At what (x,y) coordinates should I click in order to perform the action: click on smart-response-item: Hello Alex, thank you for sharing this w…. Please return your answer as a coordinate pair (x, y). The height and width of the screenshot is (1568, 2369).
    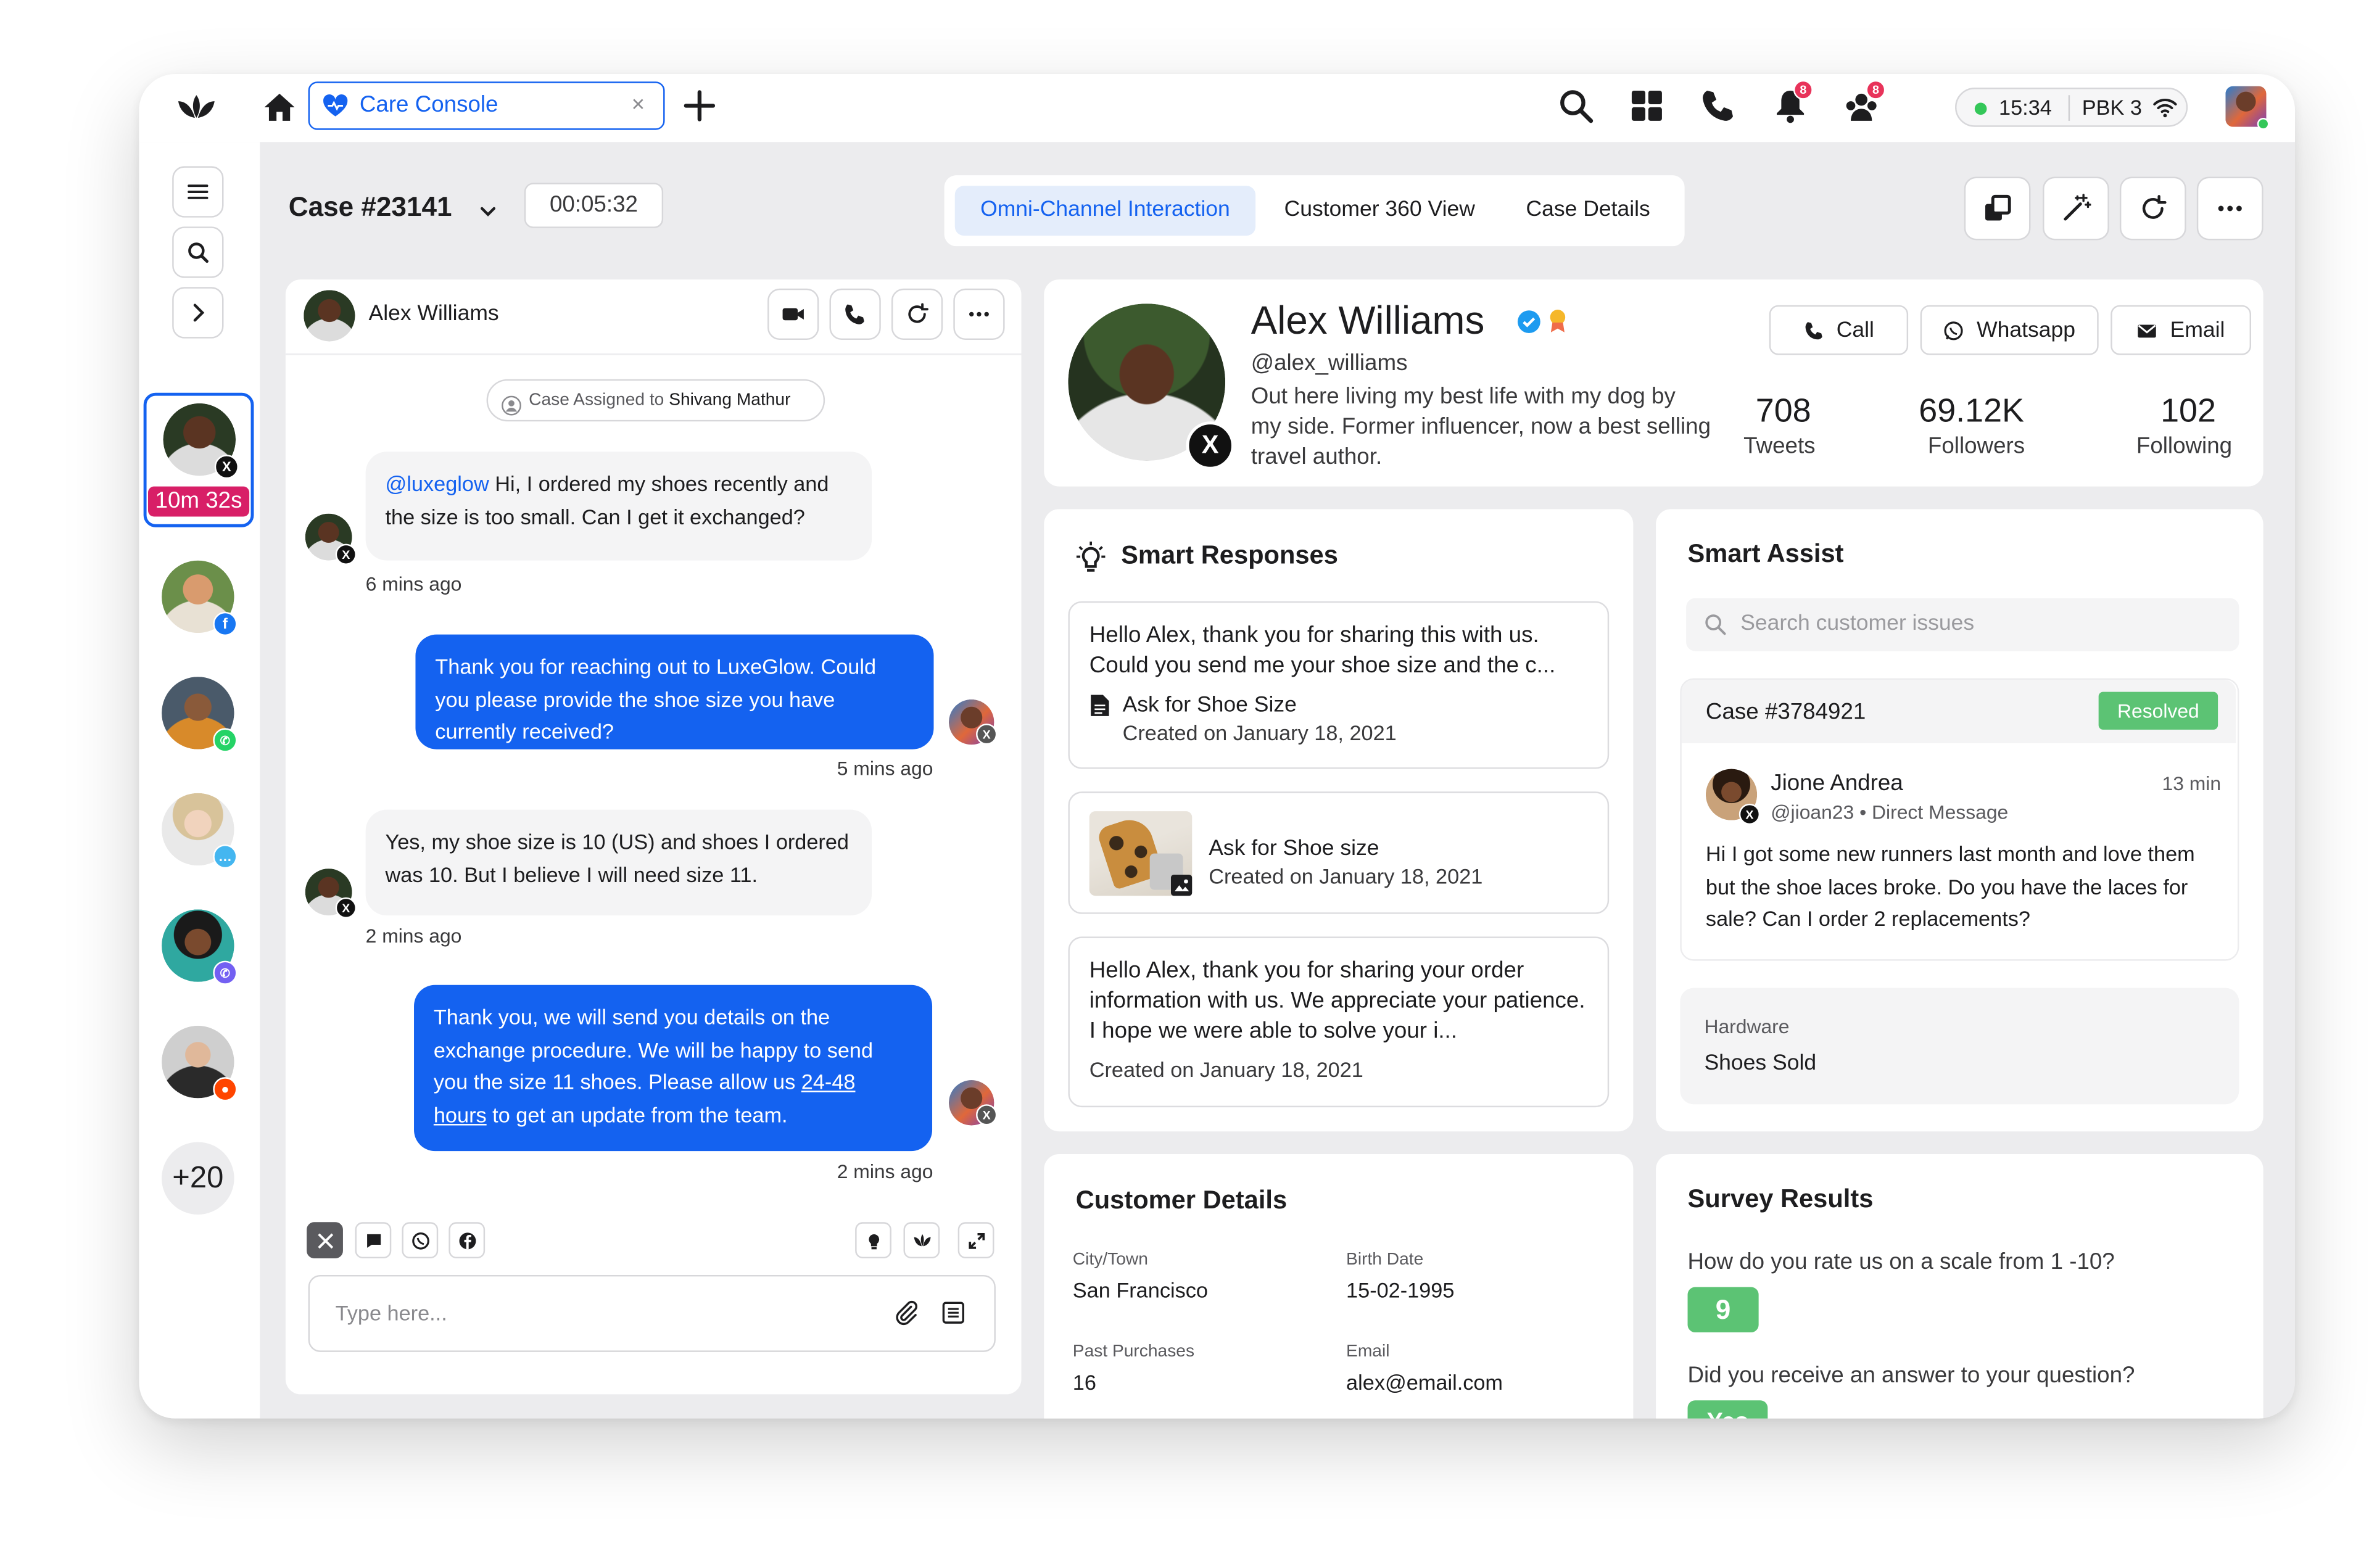
    Looking at the image, I should click on (1339, 685).